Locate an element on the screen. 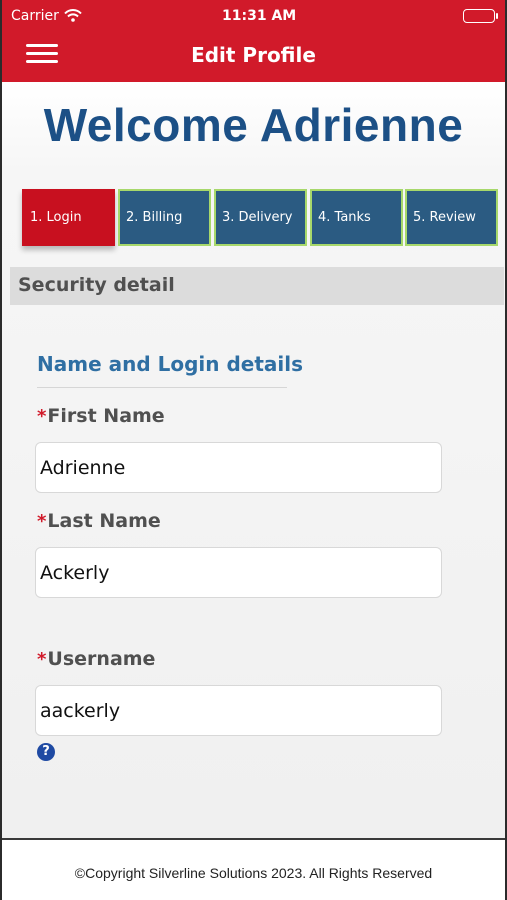  first-name-label-text: First Name is located at coordinates (106, 416).